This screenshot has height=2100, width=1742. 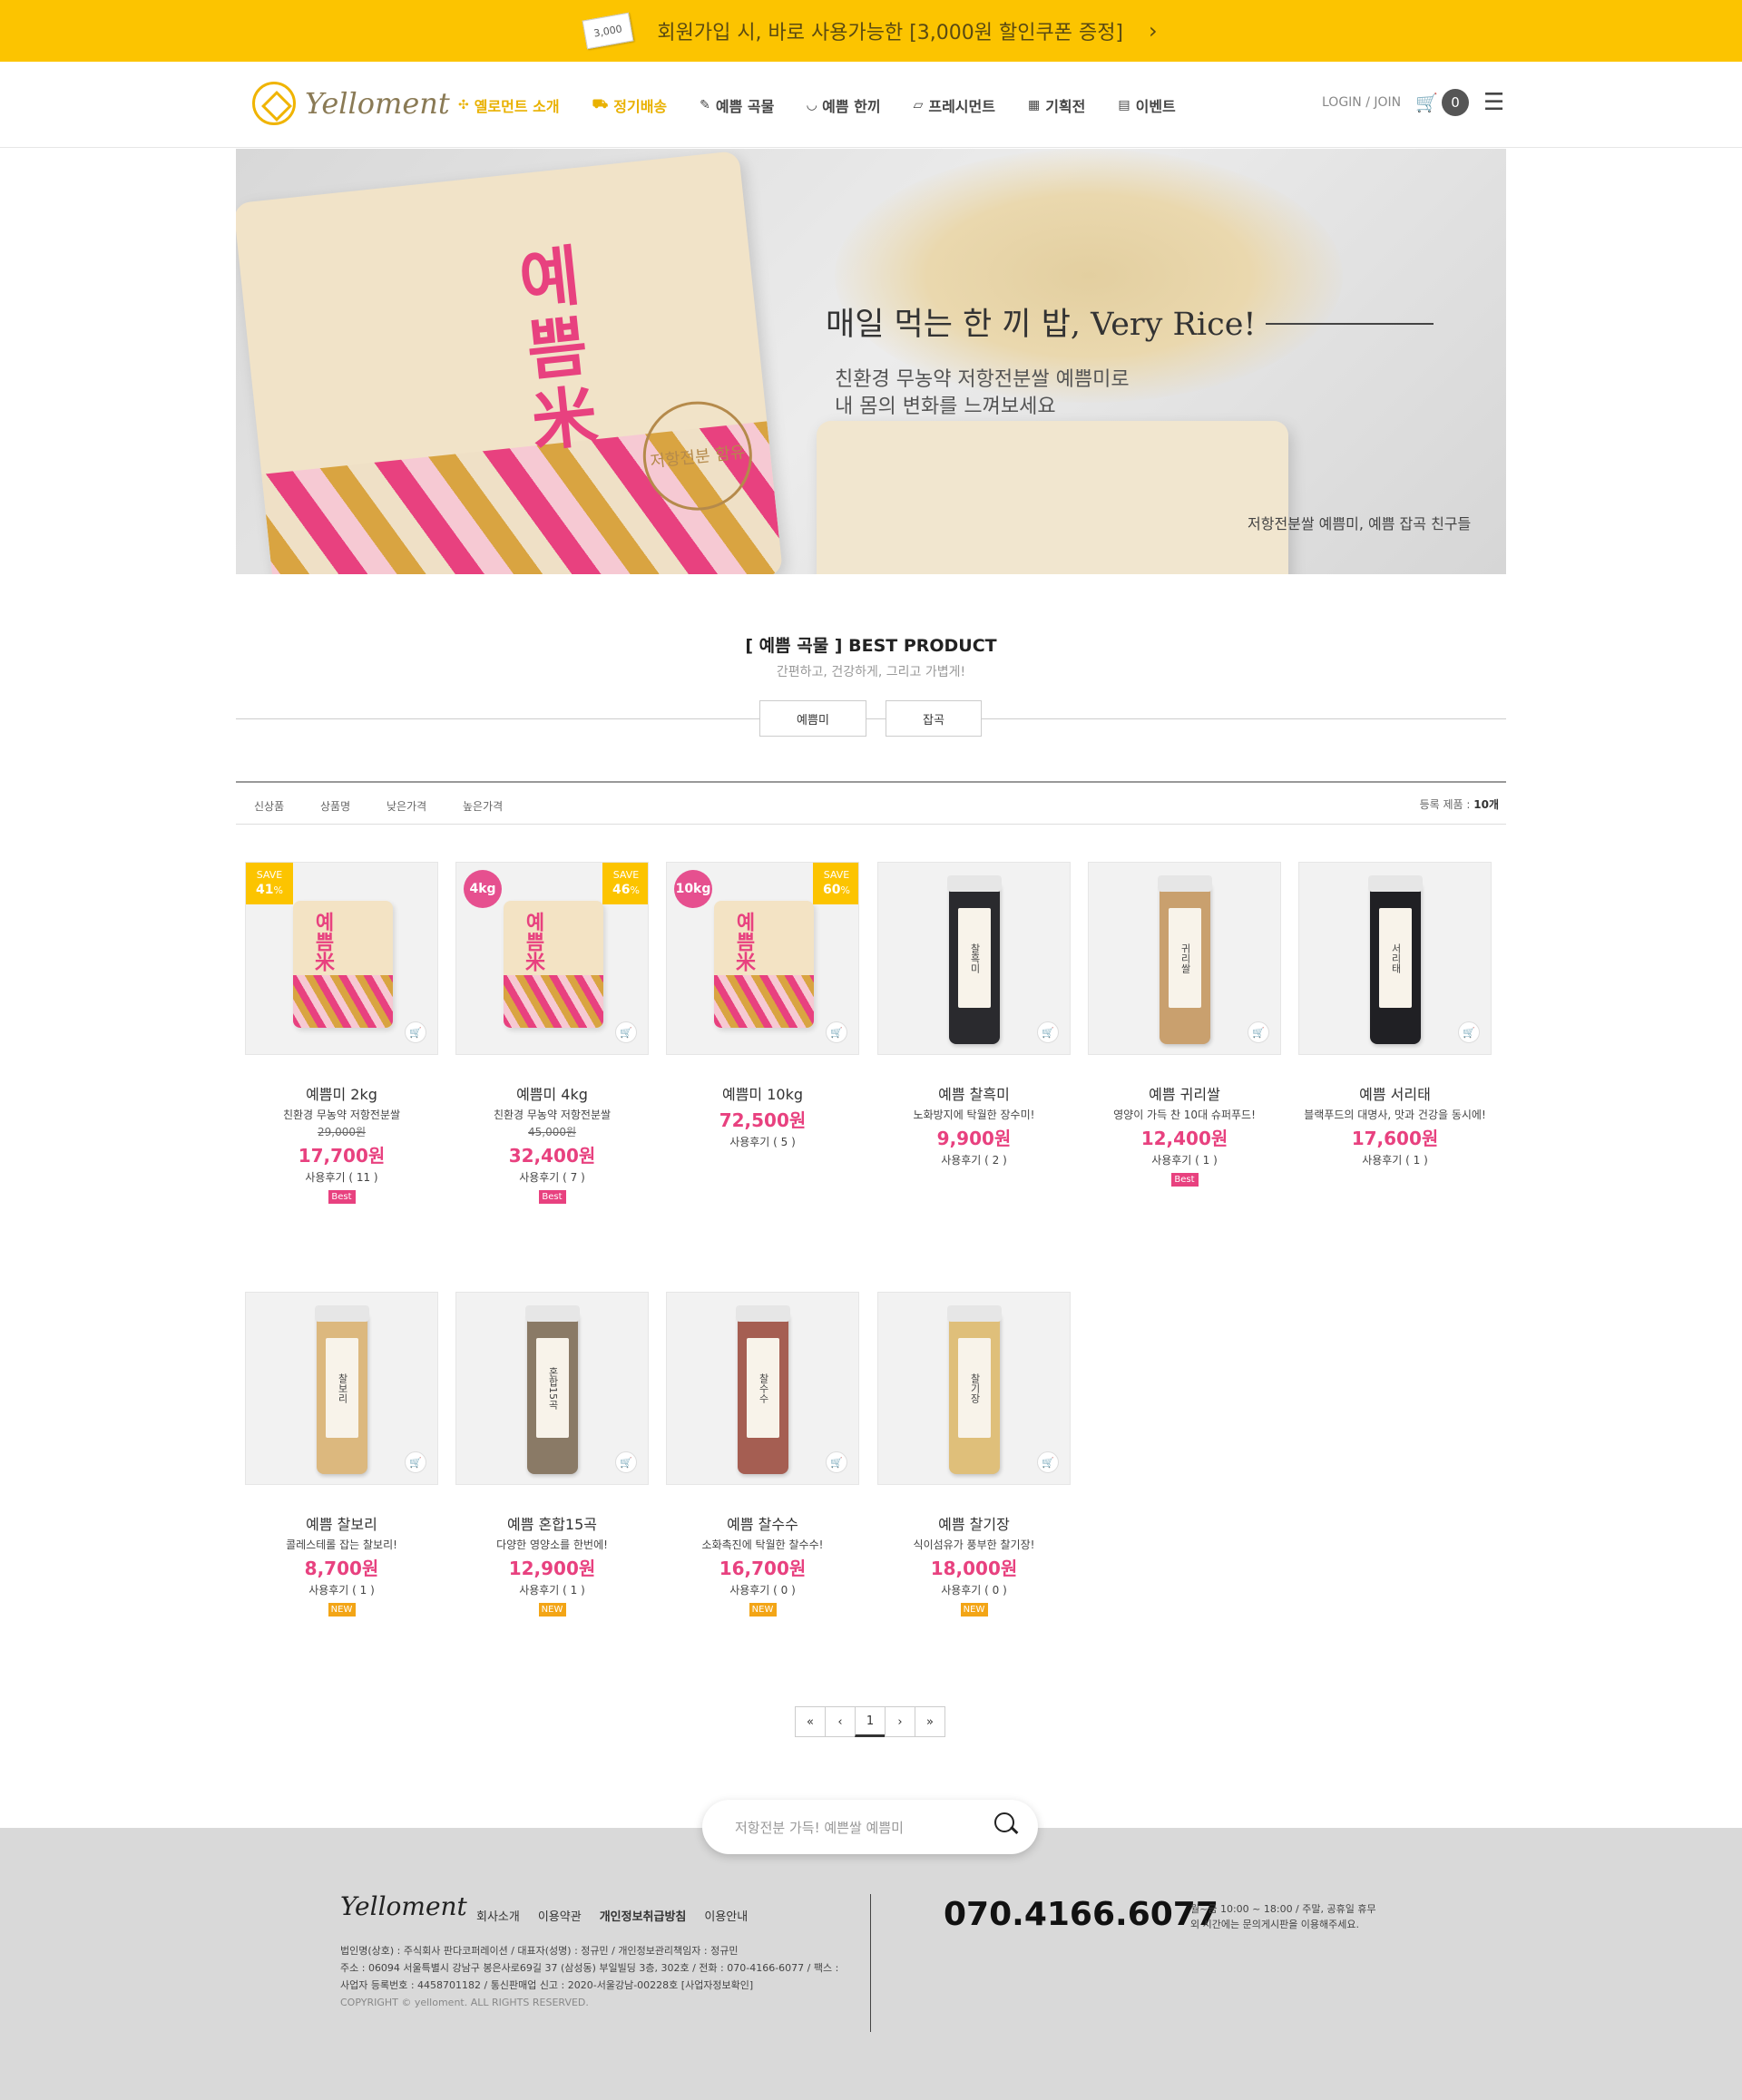 What do you see at coordinates (1184, 1094) in the screenshot?
I see `product-name: 예쁨 귀리쌀` at bounding box center [1184, 1094].